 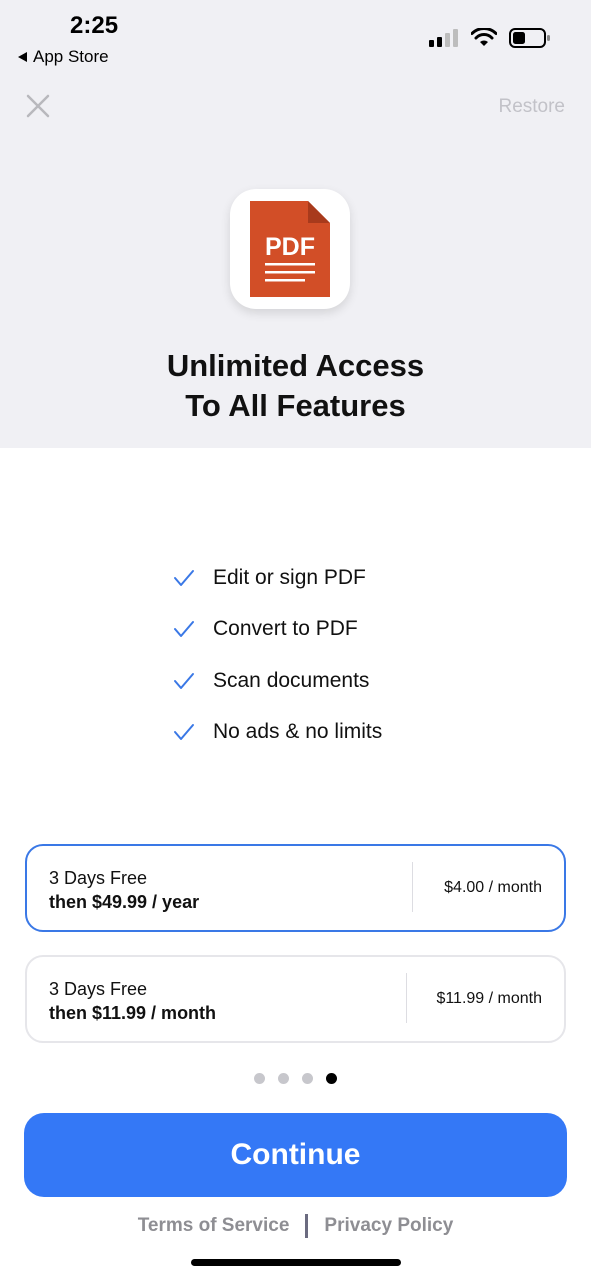 I want to click on status-time: 2:25, so click(x=94, y=25).